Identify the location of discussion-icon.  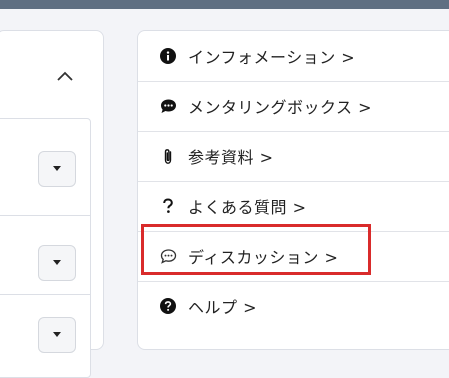
(168, 256).